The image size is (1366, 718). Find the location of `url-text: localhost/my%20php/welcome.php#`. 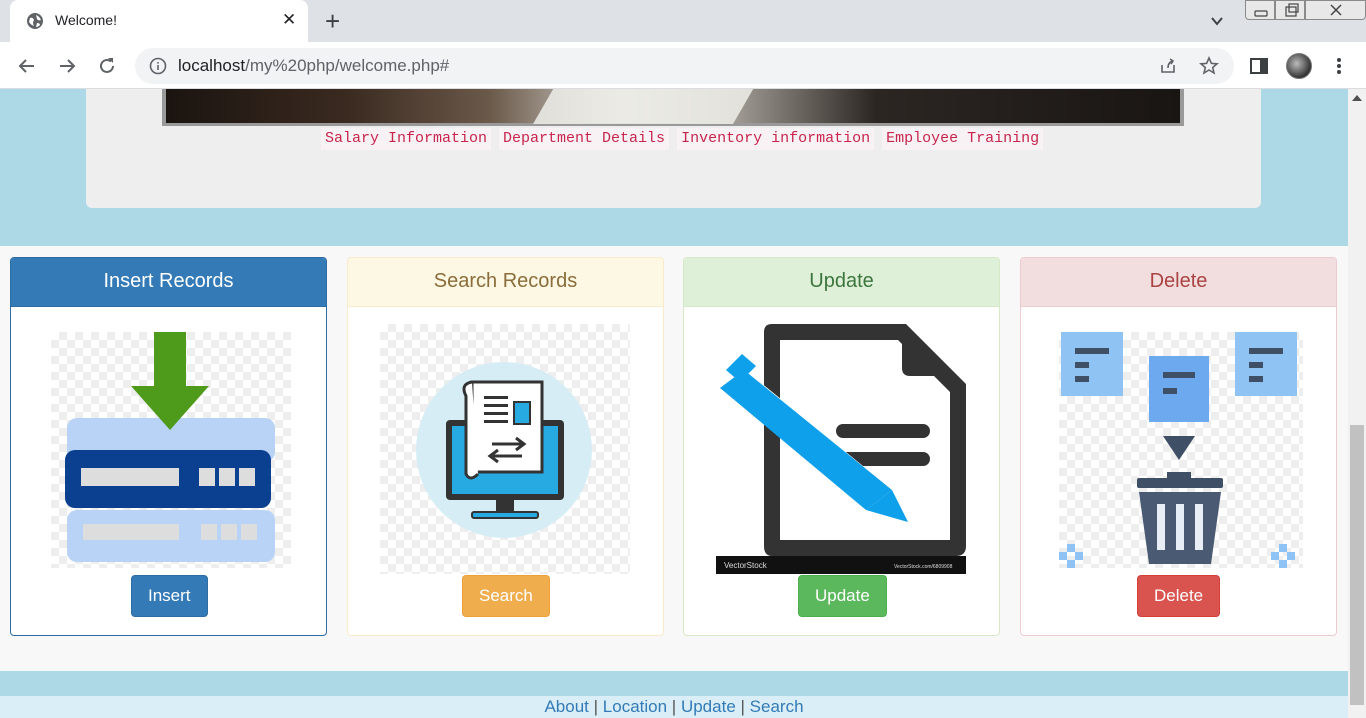

url-text: localhost/my%20php/welcome.php# is located at coordinates (313, 66).